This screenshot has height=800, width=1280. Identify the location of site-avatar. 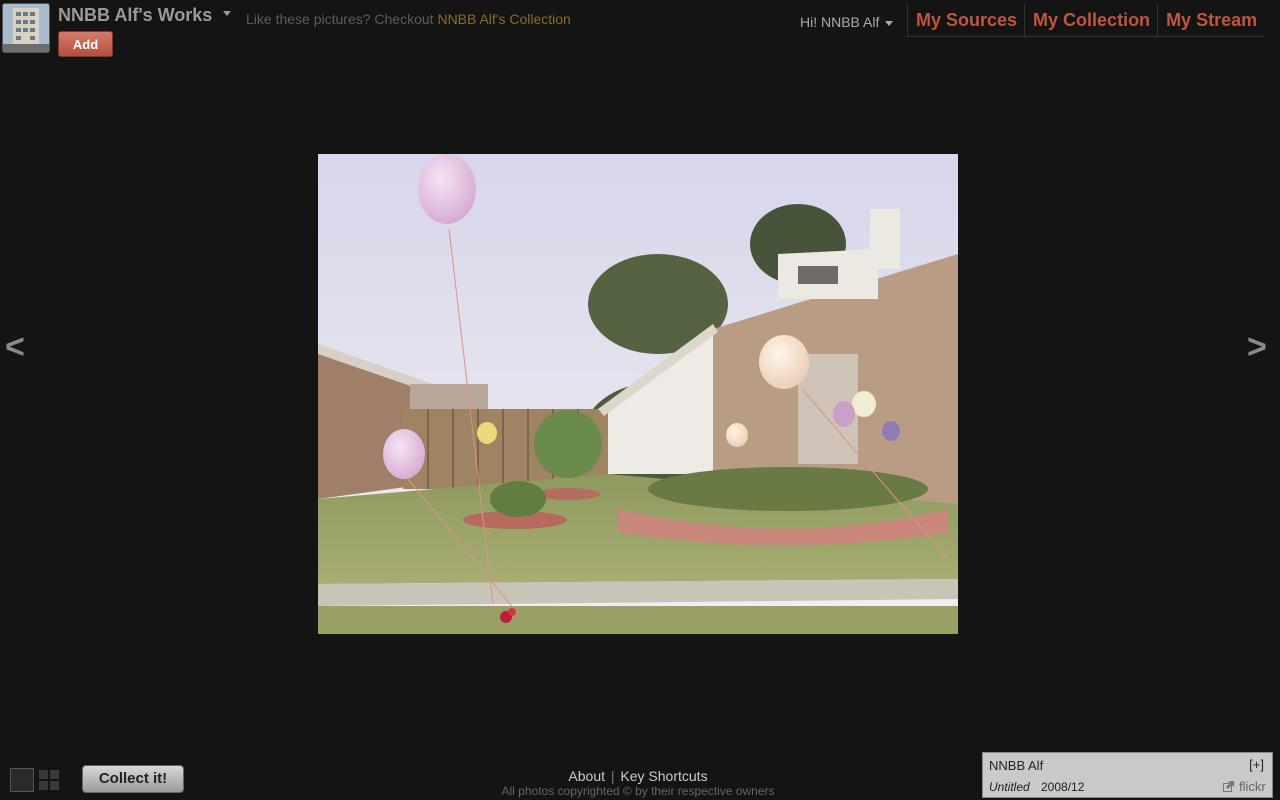
(26, 28).